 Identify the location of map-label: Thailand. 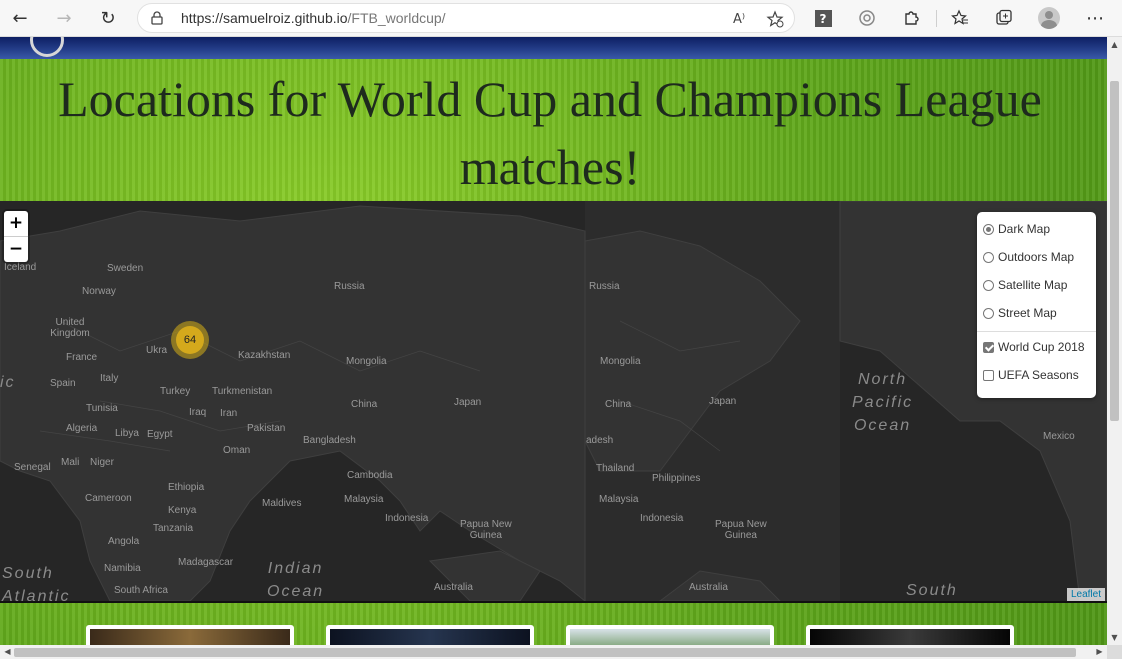
(615, 468).